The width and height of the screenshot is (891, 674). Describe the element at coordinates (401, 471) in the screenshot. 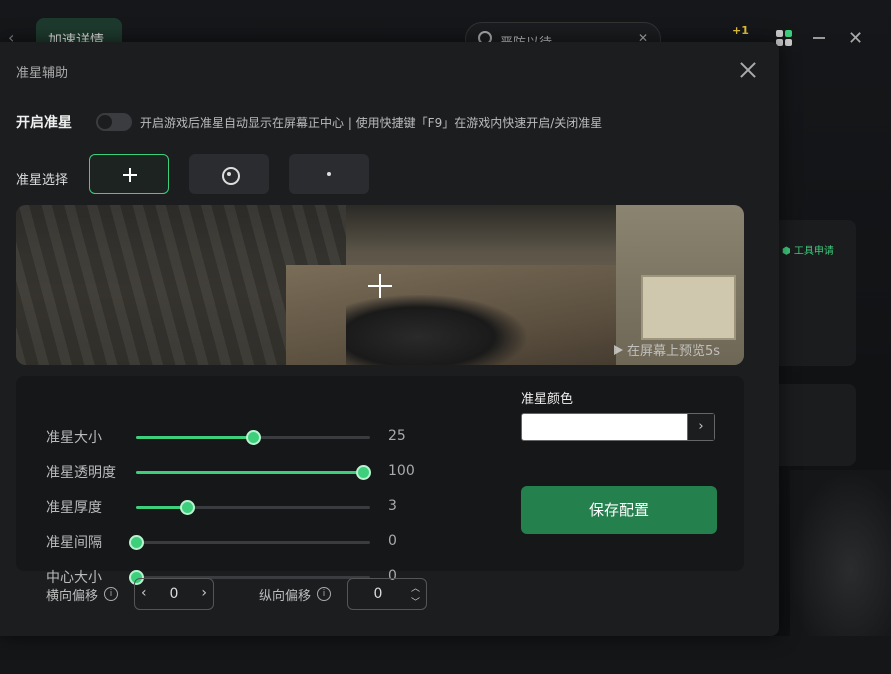

I see `slider-value: 100` at that location.